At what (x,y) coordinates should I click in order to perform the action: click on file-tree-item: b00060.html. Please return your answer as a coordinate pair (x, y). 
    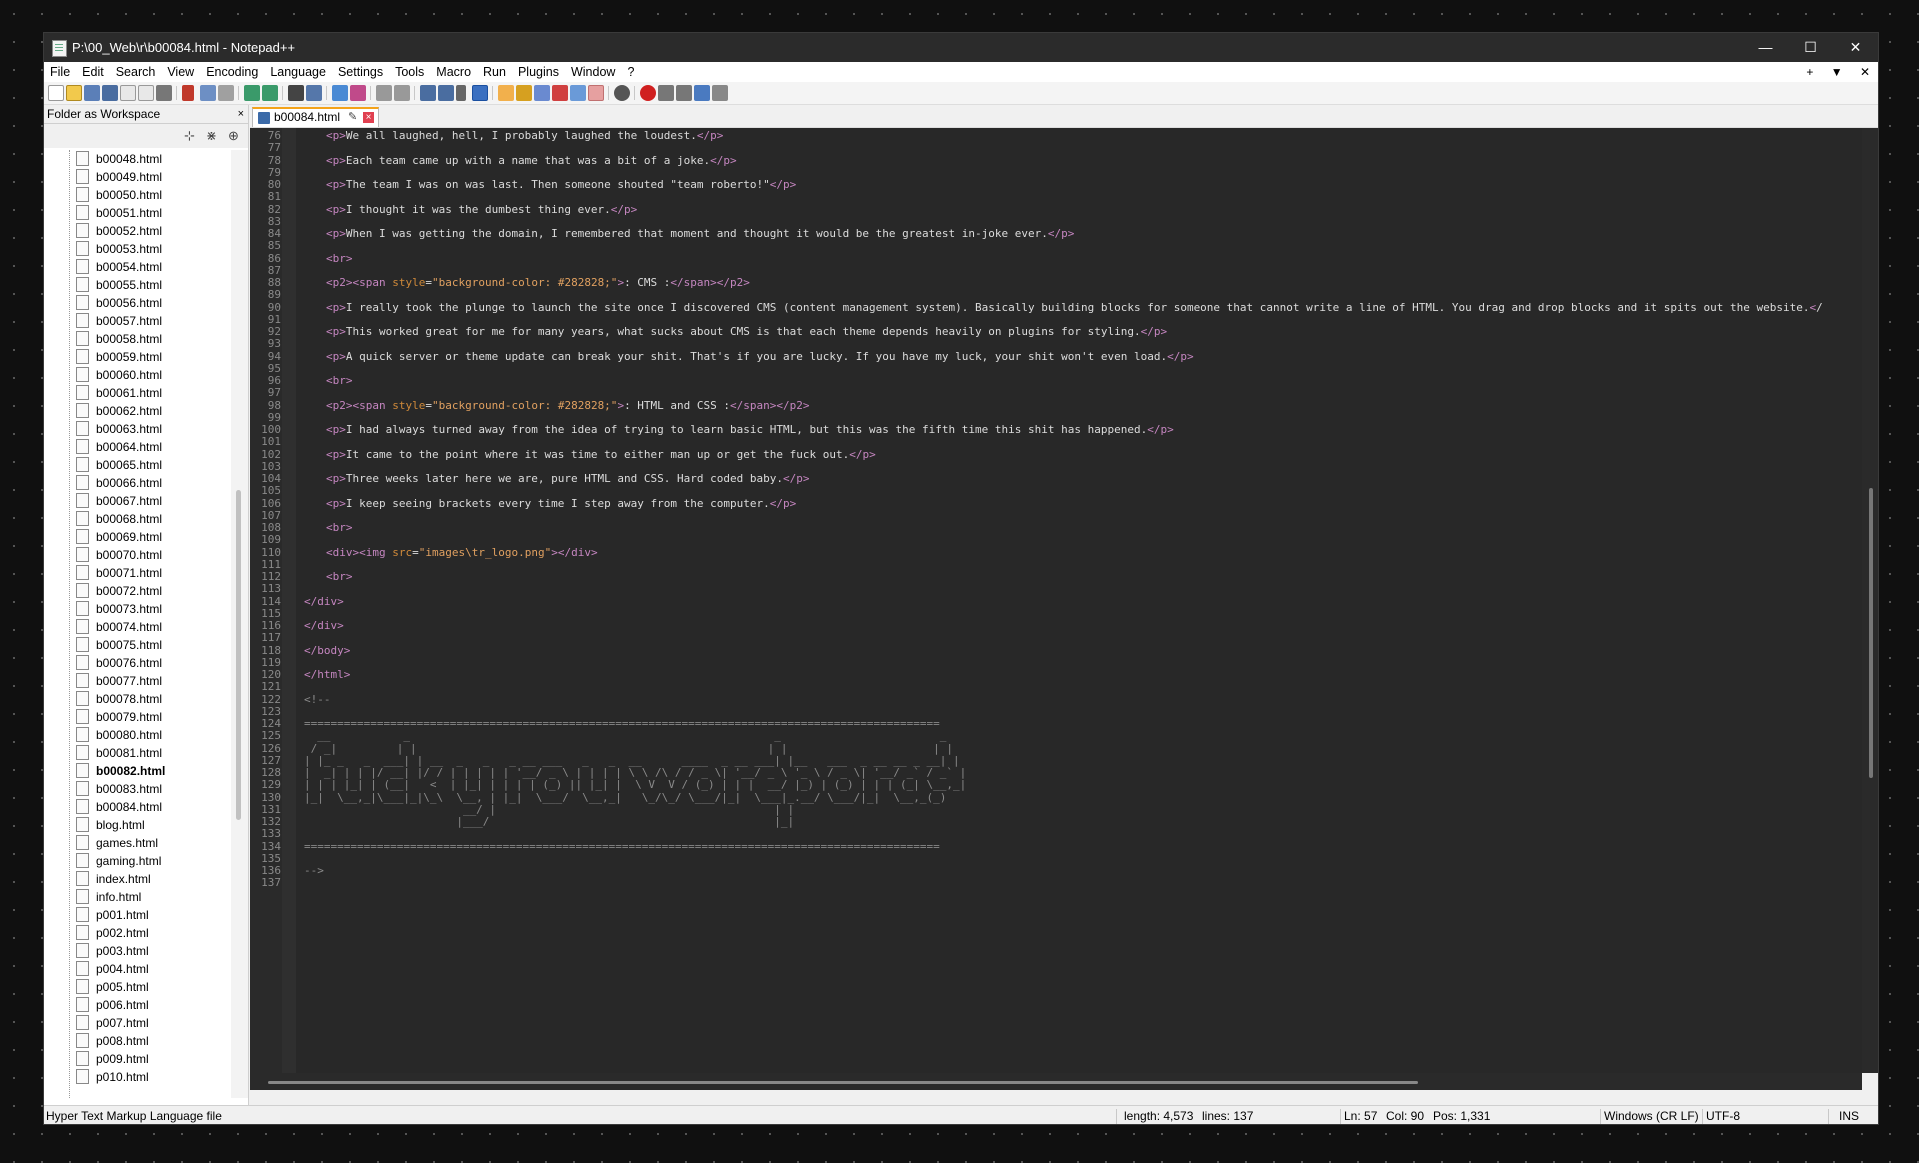
    Looking at the image, I should click on (119, 375).